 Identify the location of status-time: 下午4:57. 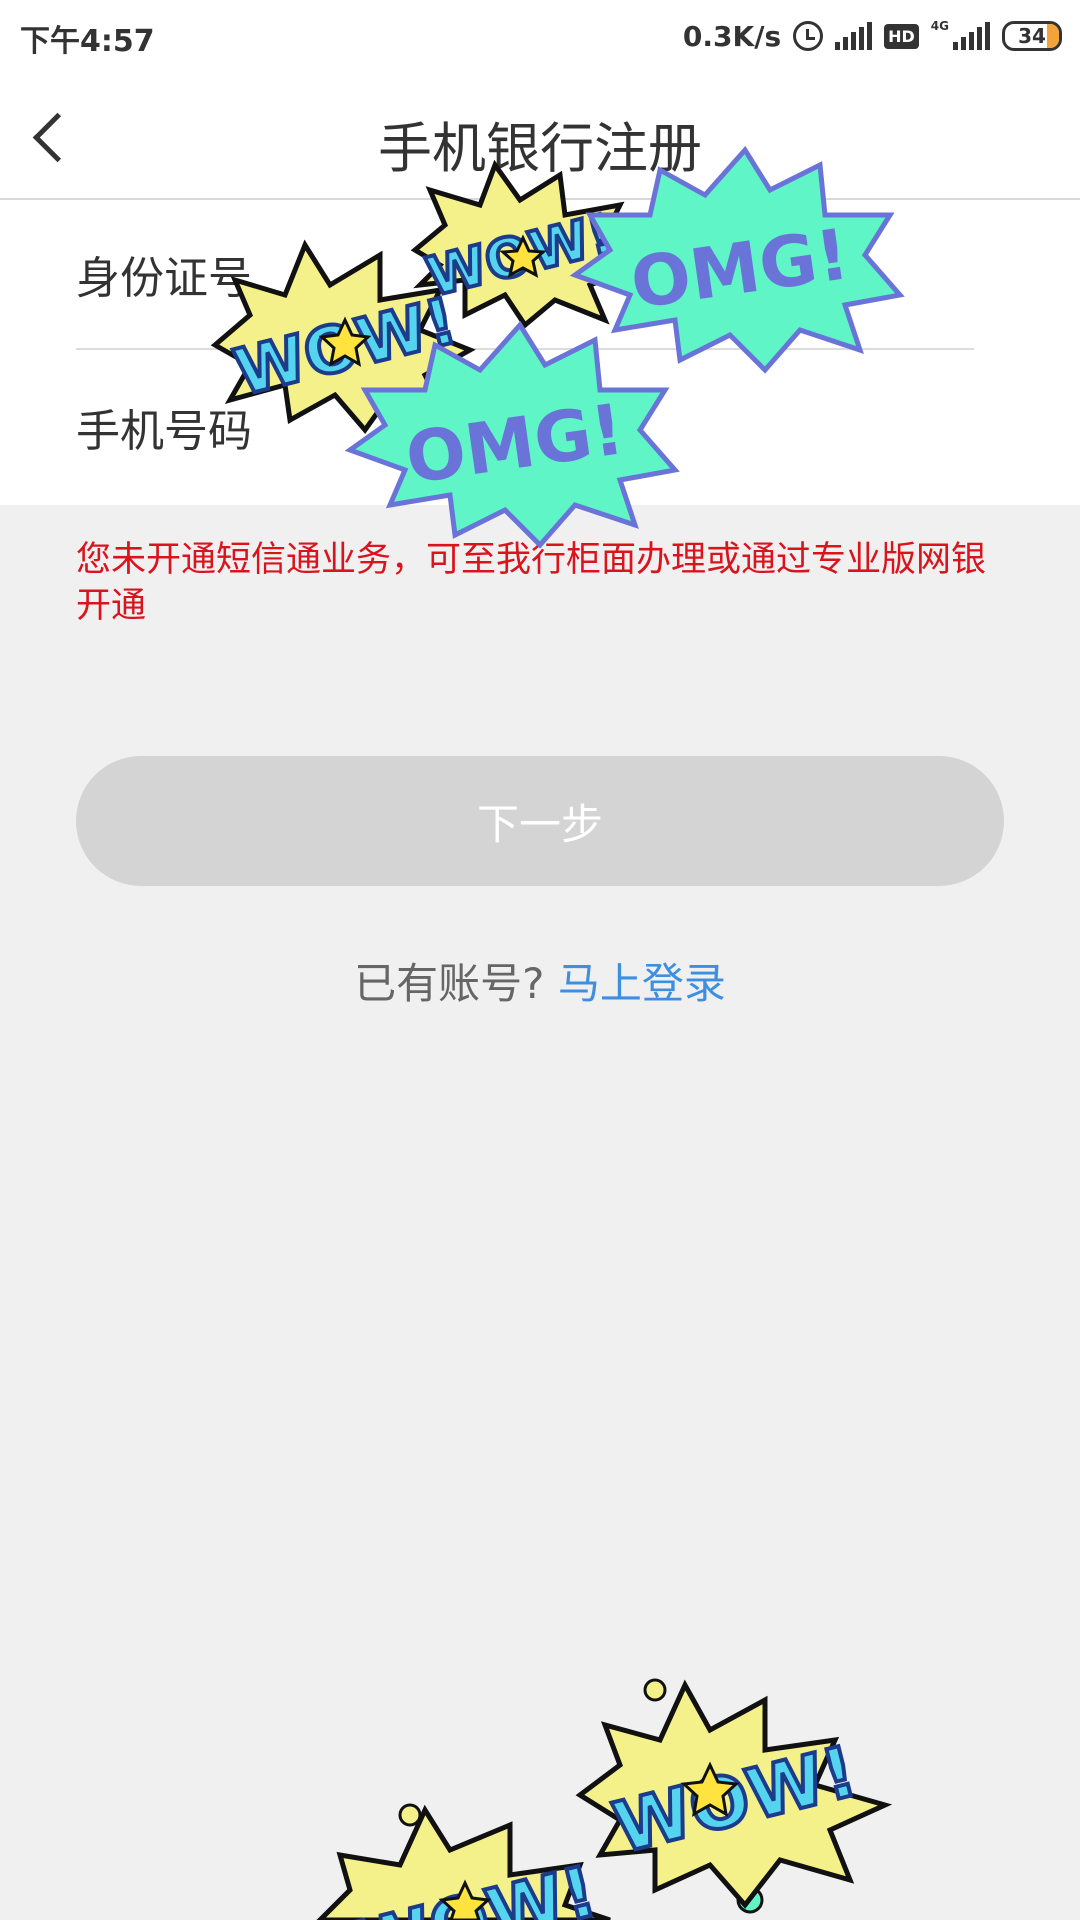
(87, 41).